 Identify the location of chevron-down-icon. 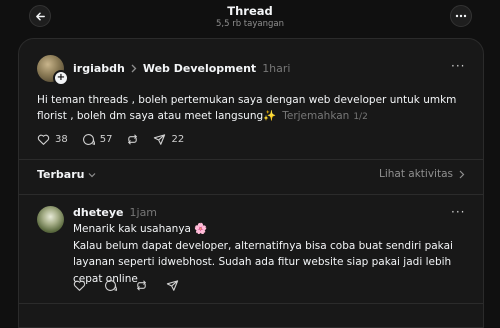
(92, 174).